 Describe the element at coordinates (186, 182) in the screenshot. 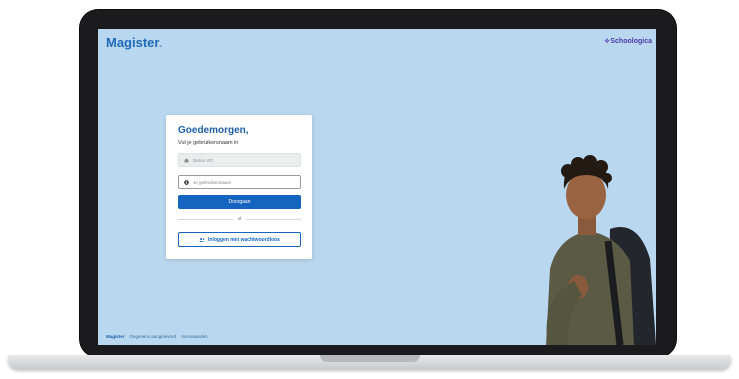

I see `user-icon` at that location.